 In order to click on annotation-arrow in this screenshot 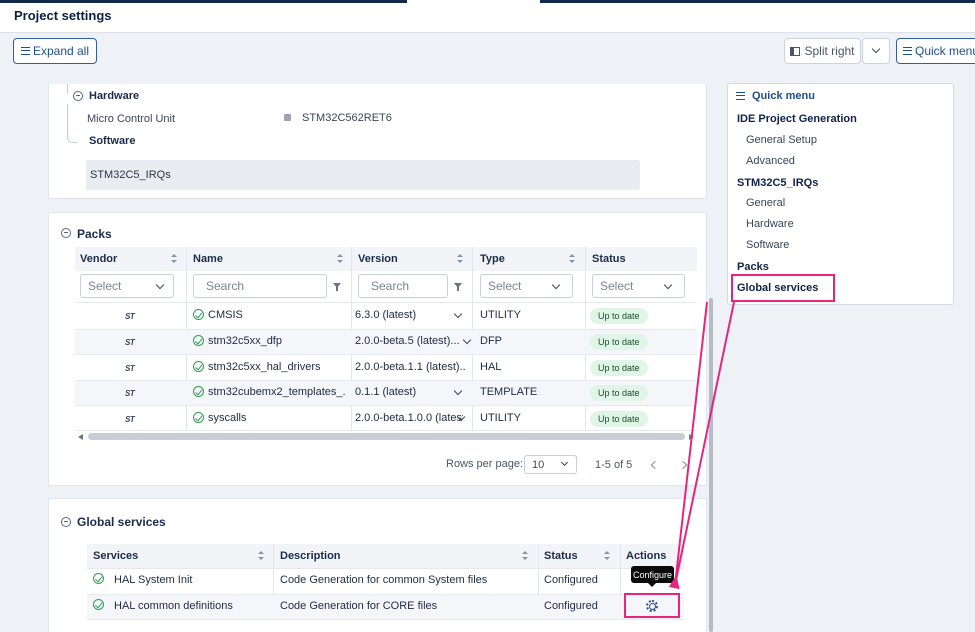, I will do `click(701, 445)`.